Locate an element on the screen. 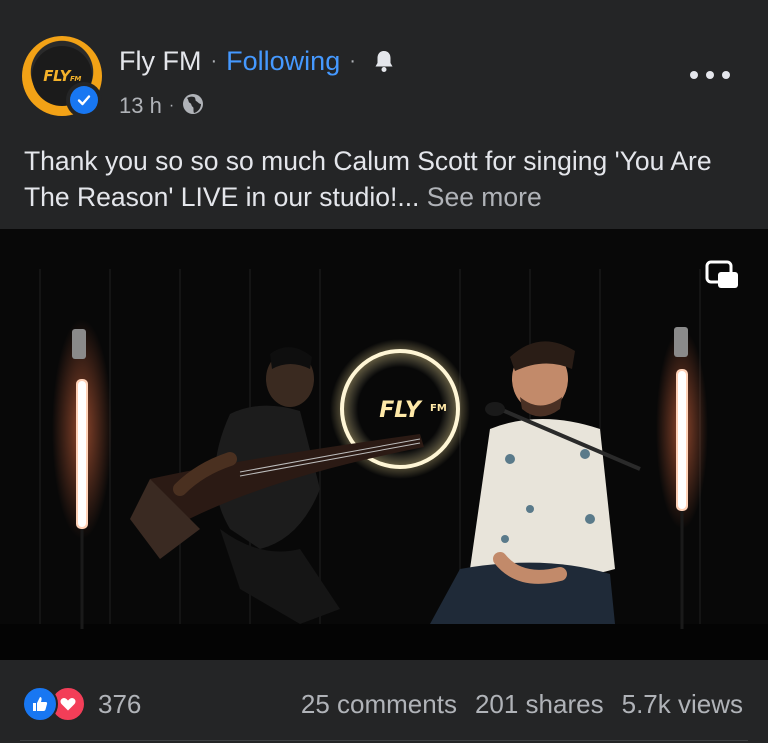 This screenshot has width=768, height=743. post-stats: 25 comments 201 shares 5.7k views is located at coordinates (513, 704).